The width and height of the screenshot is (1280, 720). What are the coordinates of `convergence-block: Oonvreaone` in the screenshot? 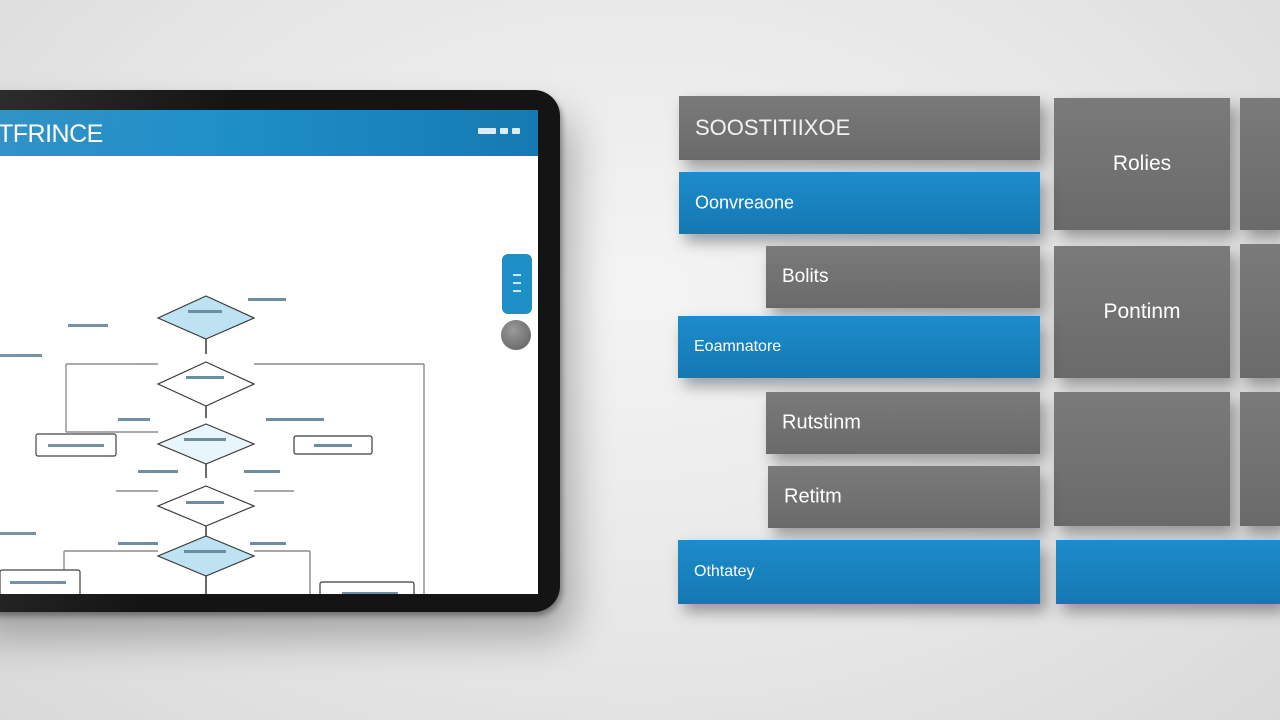 It's located at (859, 203).